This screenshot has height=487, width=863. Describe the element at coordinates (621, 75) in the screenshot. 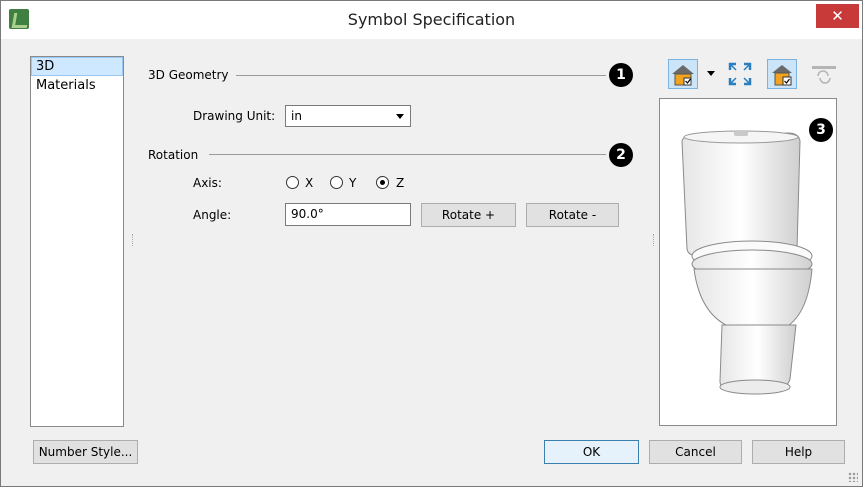

I see `callout-1: 1` at that location.